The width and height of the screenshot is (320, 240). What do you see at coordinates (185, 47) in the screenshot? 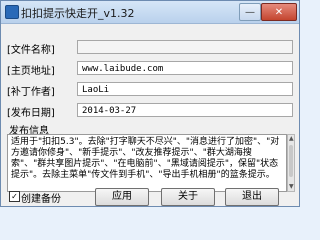
I see `file-name-field` at bounding box center [185, 47].